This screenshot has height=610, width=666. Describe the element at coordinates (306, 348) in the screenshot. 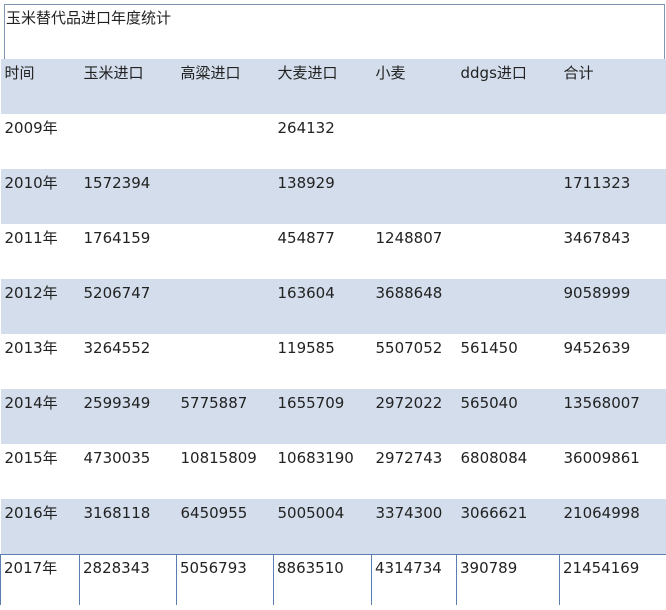

I see `table-cell: 119585` at that location.